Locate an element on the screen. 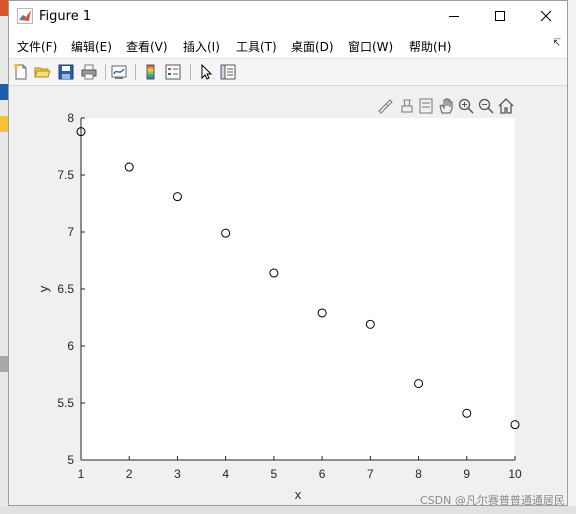 The height and width of the screenshot is (514, 576). edit-plot-arrow-icon is located at coordinates (206, 72).